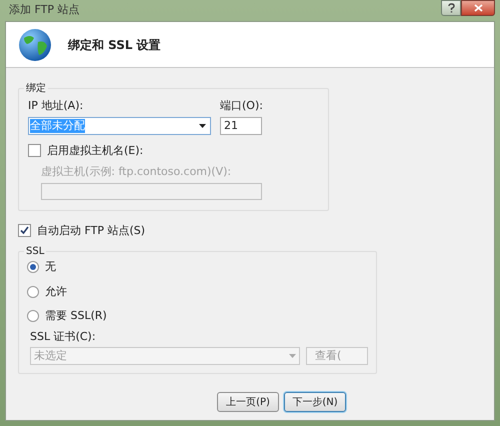  Describe the element at coordinates (24, 231) in the screenshot. I see `auto-start-checkbox` at that location.